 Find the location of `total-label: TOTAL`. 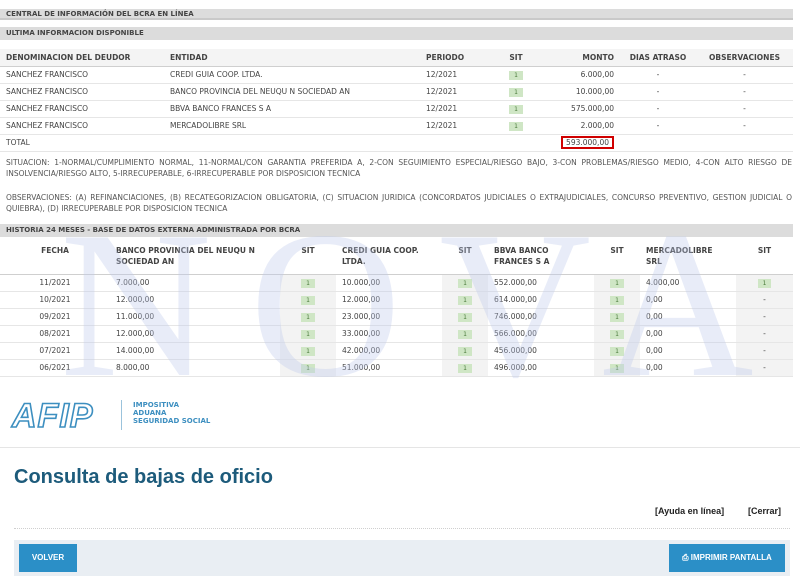

total-label: TOTAL is located at coordinates (82, 143).